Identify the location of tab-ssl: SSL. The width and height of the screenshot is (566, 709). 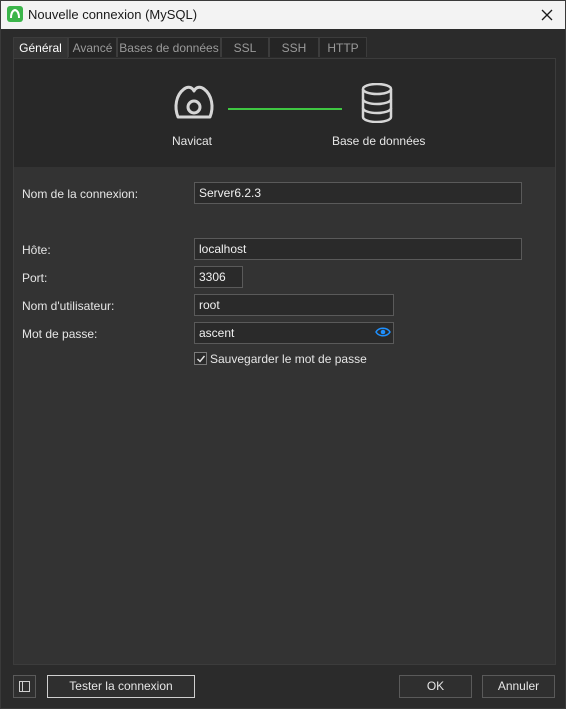
(245, 47).